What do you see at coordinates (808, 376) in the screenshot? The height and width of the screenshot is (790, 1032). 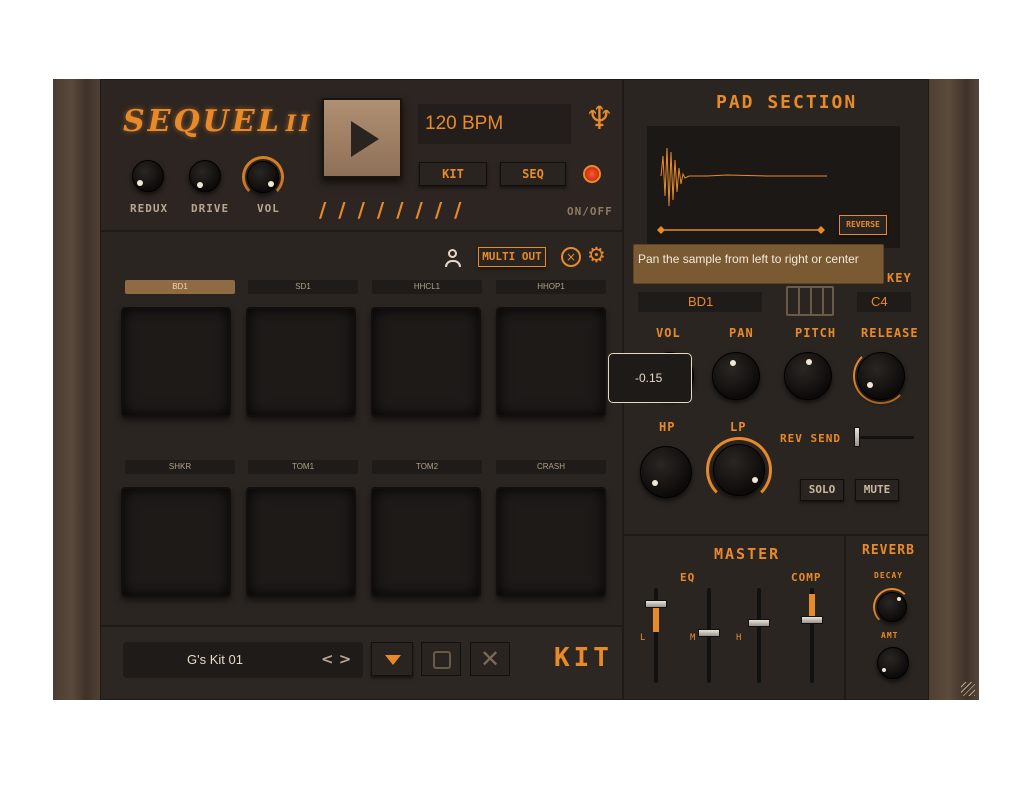 I see `pitch-knob` at bounding box center [808, 376].